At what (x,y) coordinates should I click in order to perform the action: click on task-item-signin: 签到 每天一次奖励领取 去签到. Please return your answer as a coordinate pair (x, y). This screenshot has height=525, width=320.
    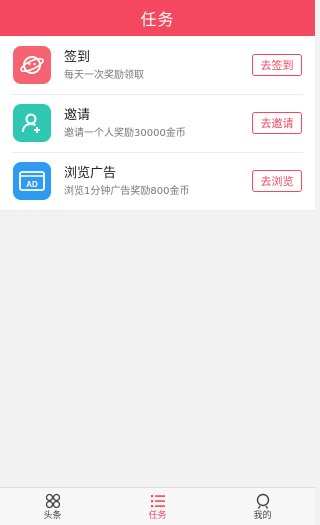
    Looking at the image, I should click on (157, 65).